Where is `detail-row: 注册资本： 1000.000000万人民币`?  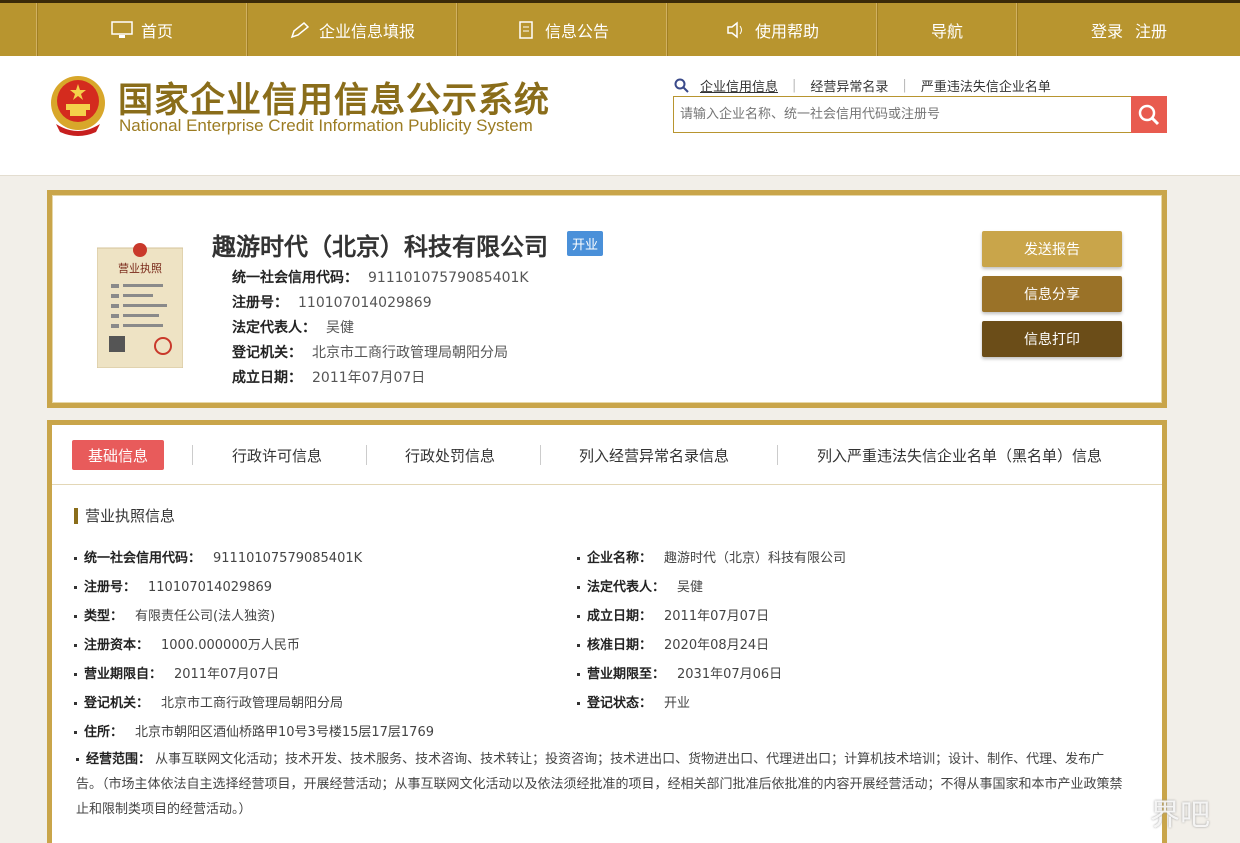
detail-row: 注册资本： 1000.000000万人民币 is located at coordinates (187, 643).